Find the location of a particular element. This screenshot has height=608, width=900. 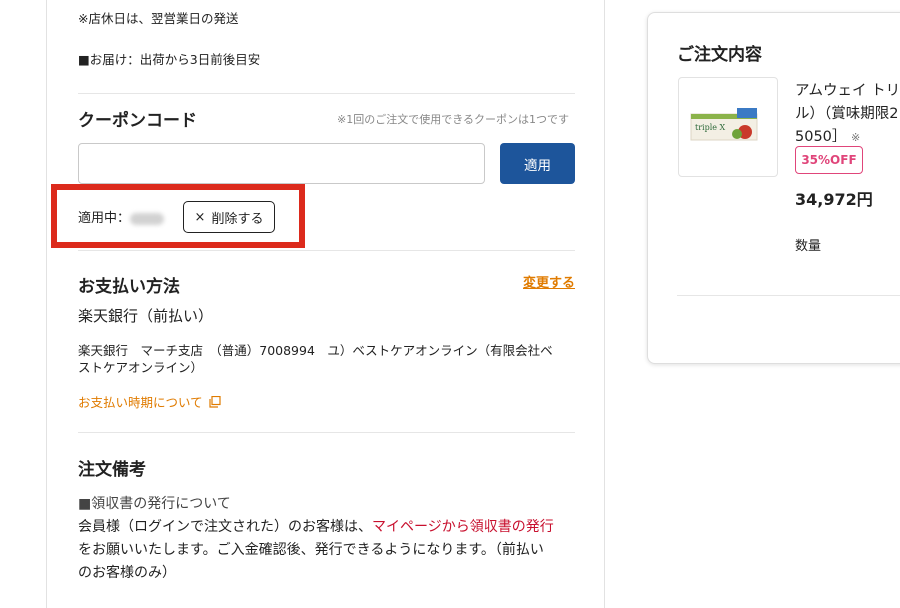

applied-coupon-code-redacted is located at coordinates (147, 218).